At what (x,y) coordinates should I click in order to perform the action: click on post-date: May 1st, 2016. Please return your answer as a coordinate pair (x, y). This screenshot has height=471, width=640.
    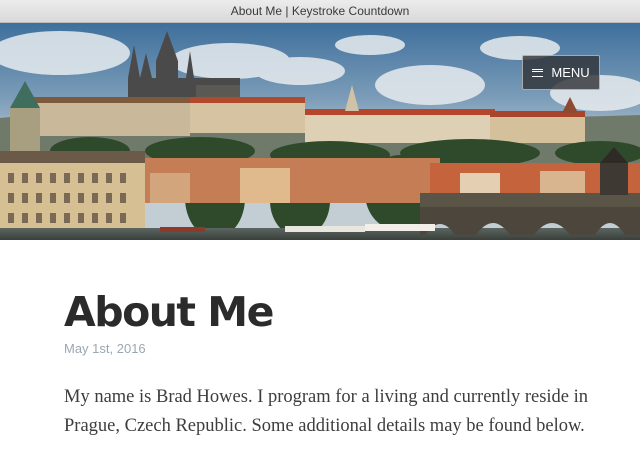
    Looking at the image, I should click on (105, 348).